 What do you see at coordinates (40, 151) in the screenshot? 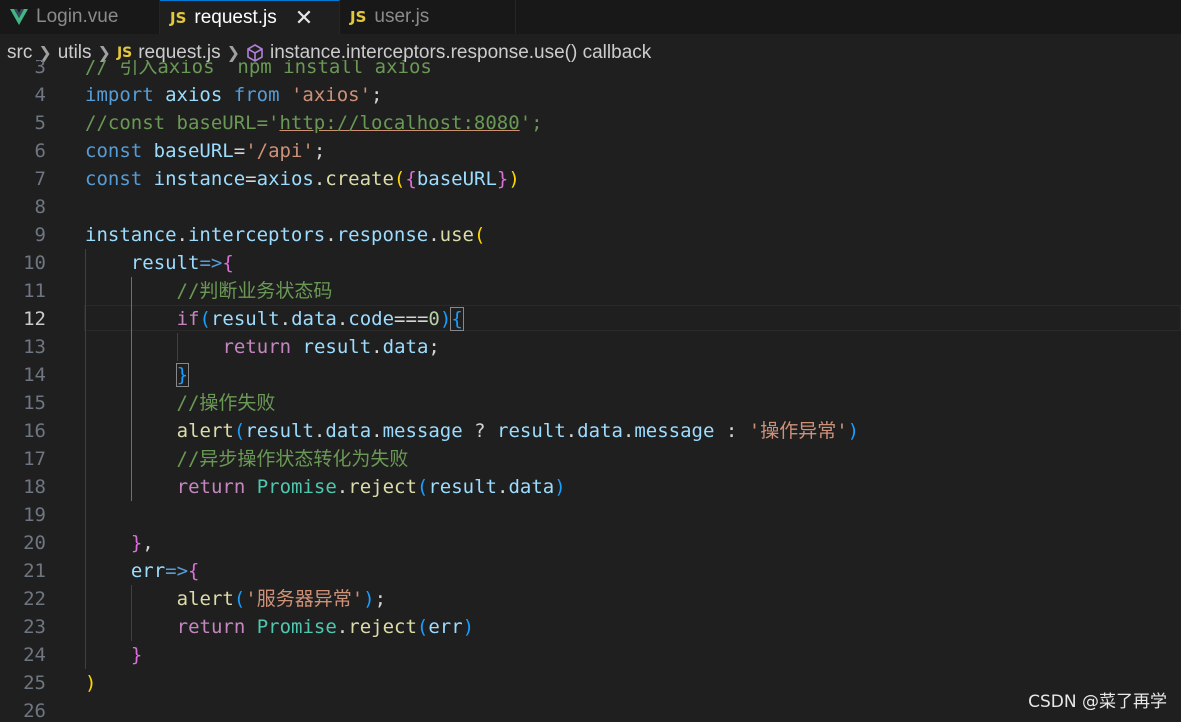
I see `line-number: 6` at bounding box center [40, 151].